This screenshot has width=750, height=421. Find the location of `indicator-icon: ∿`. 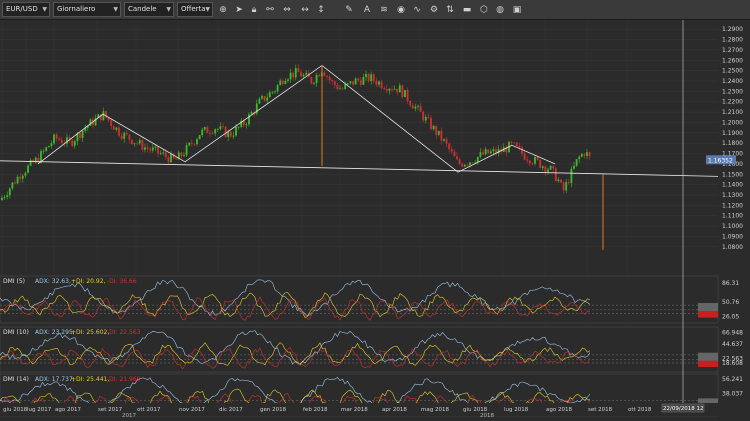

indicator-icon: ∿ is located at coordinates (417, 10).